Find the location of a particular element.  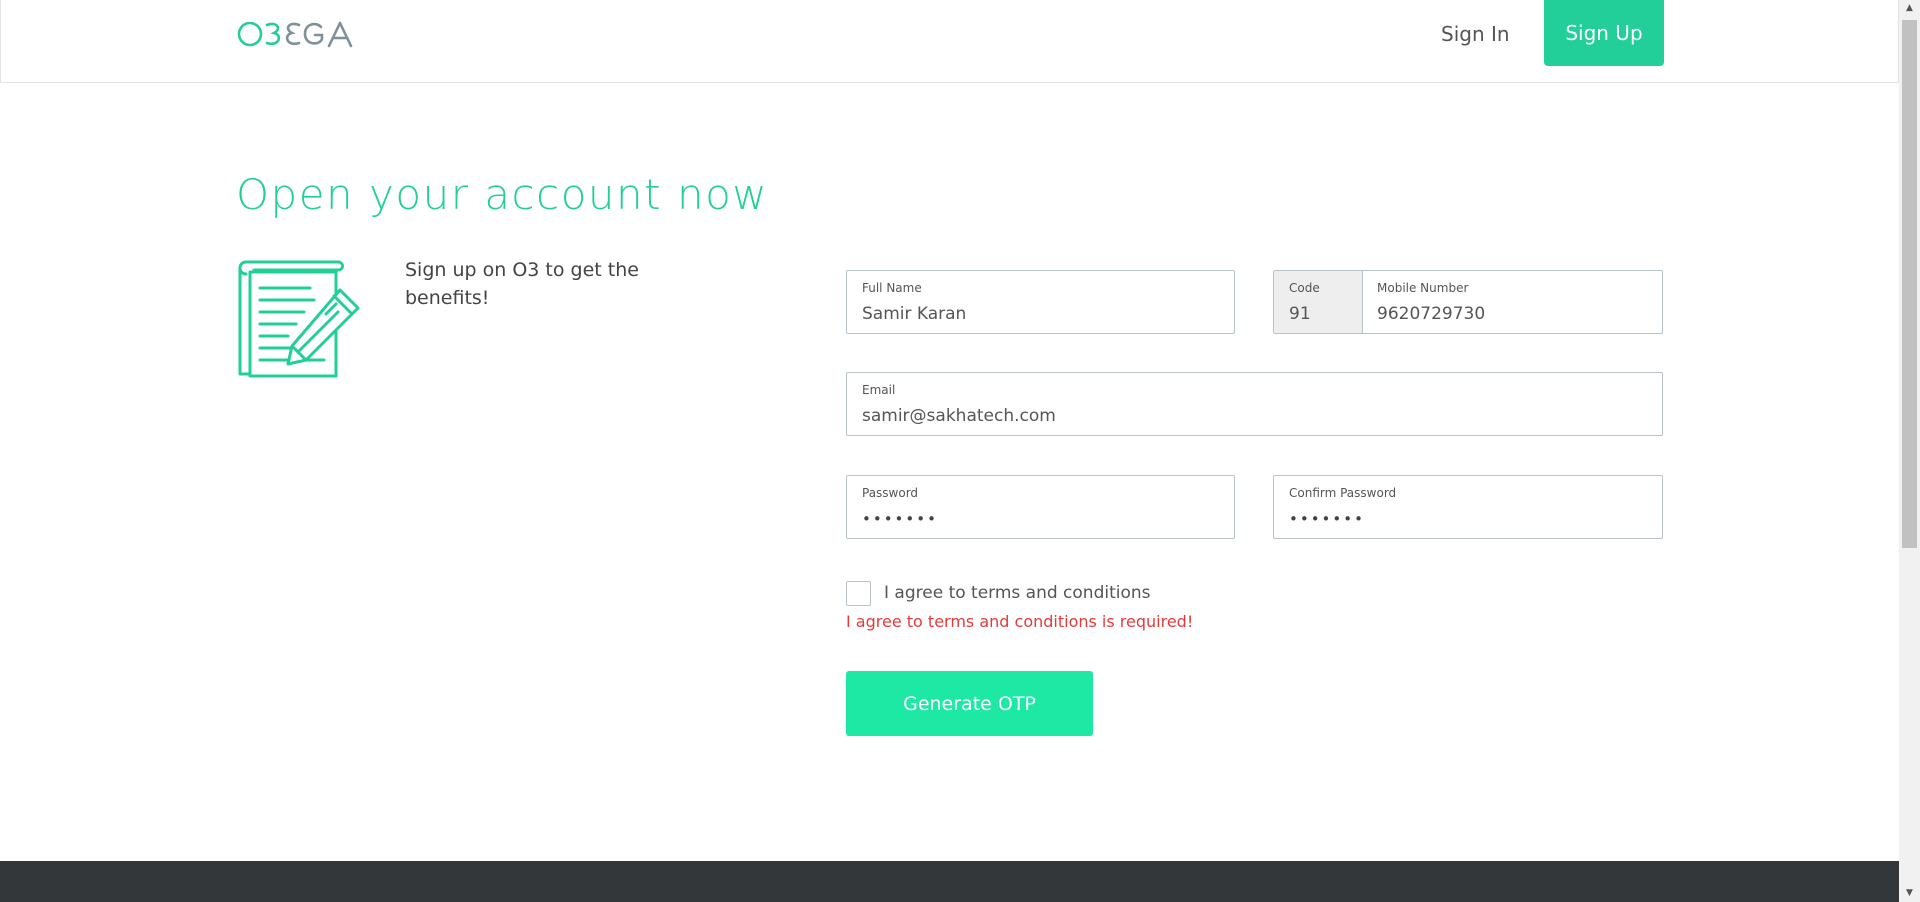

email-field: Email samir@sakhatech.com is located at coordinates (1254, 404).